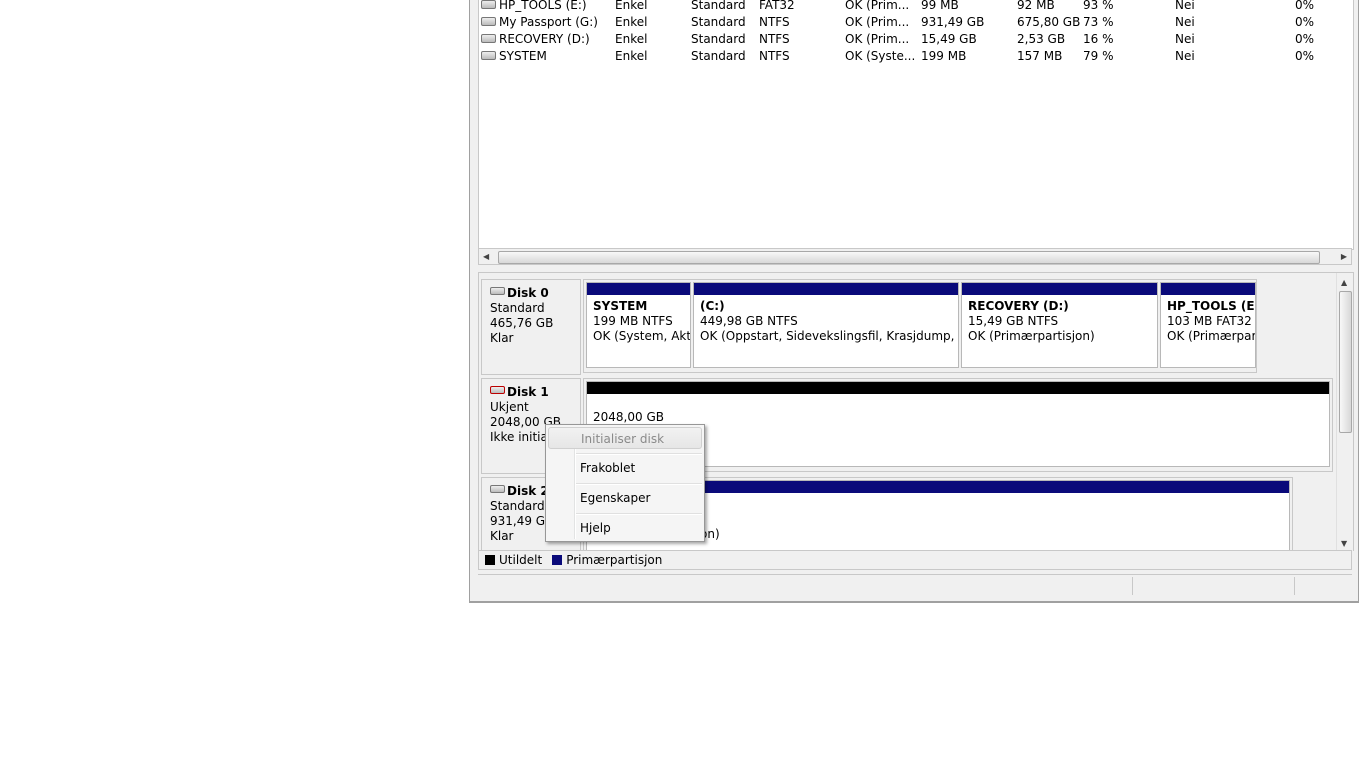  I want to click on menu-item-offline: Frakoblet, so click(625, 468).